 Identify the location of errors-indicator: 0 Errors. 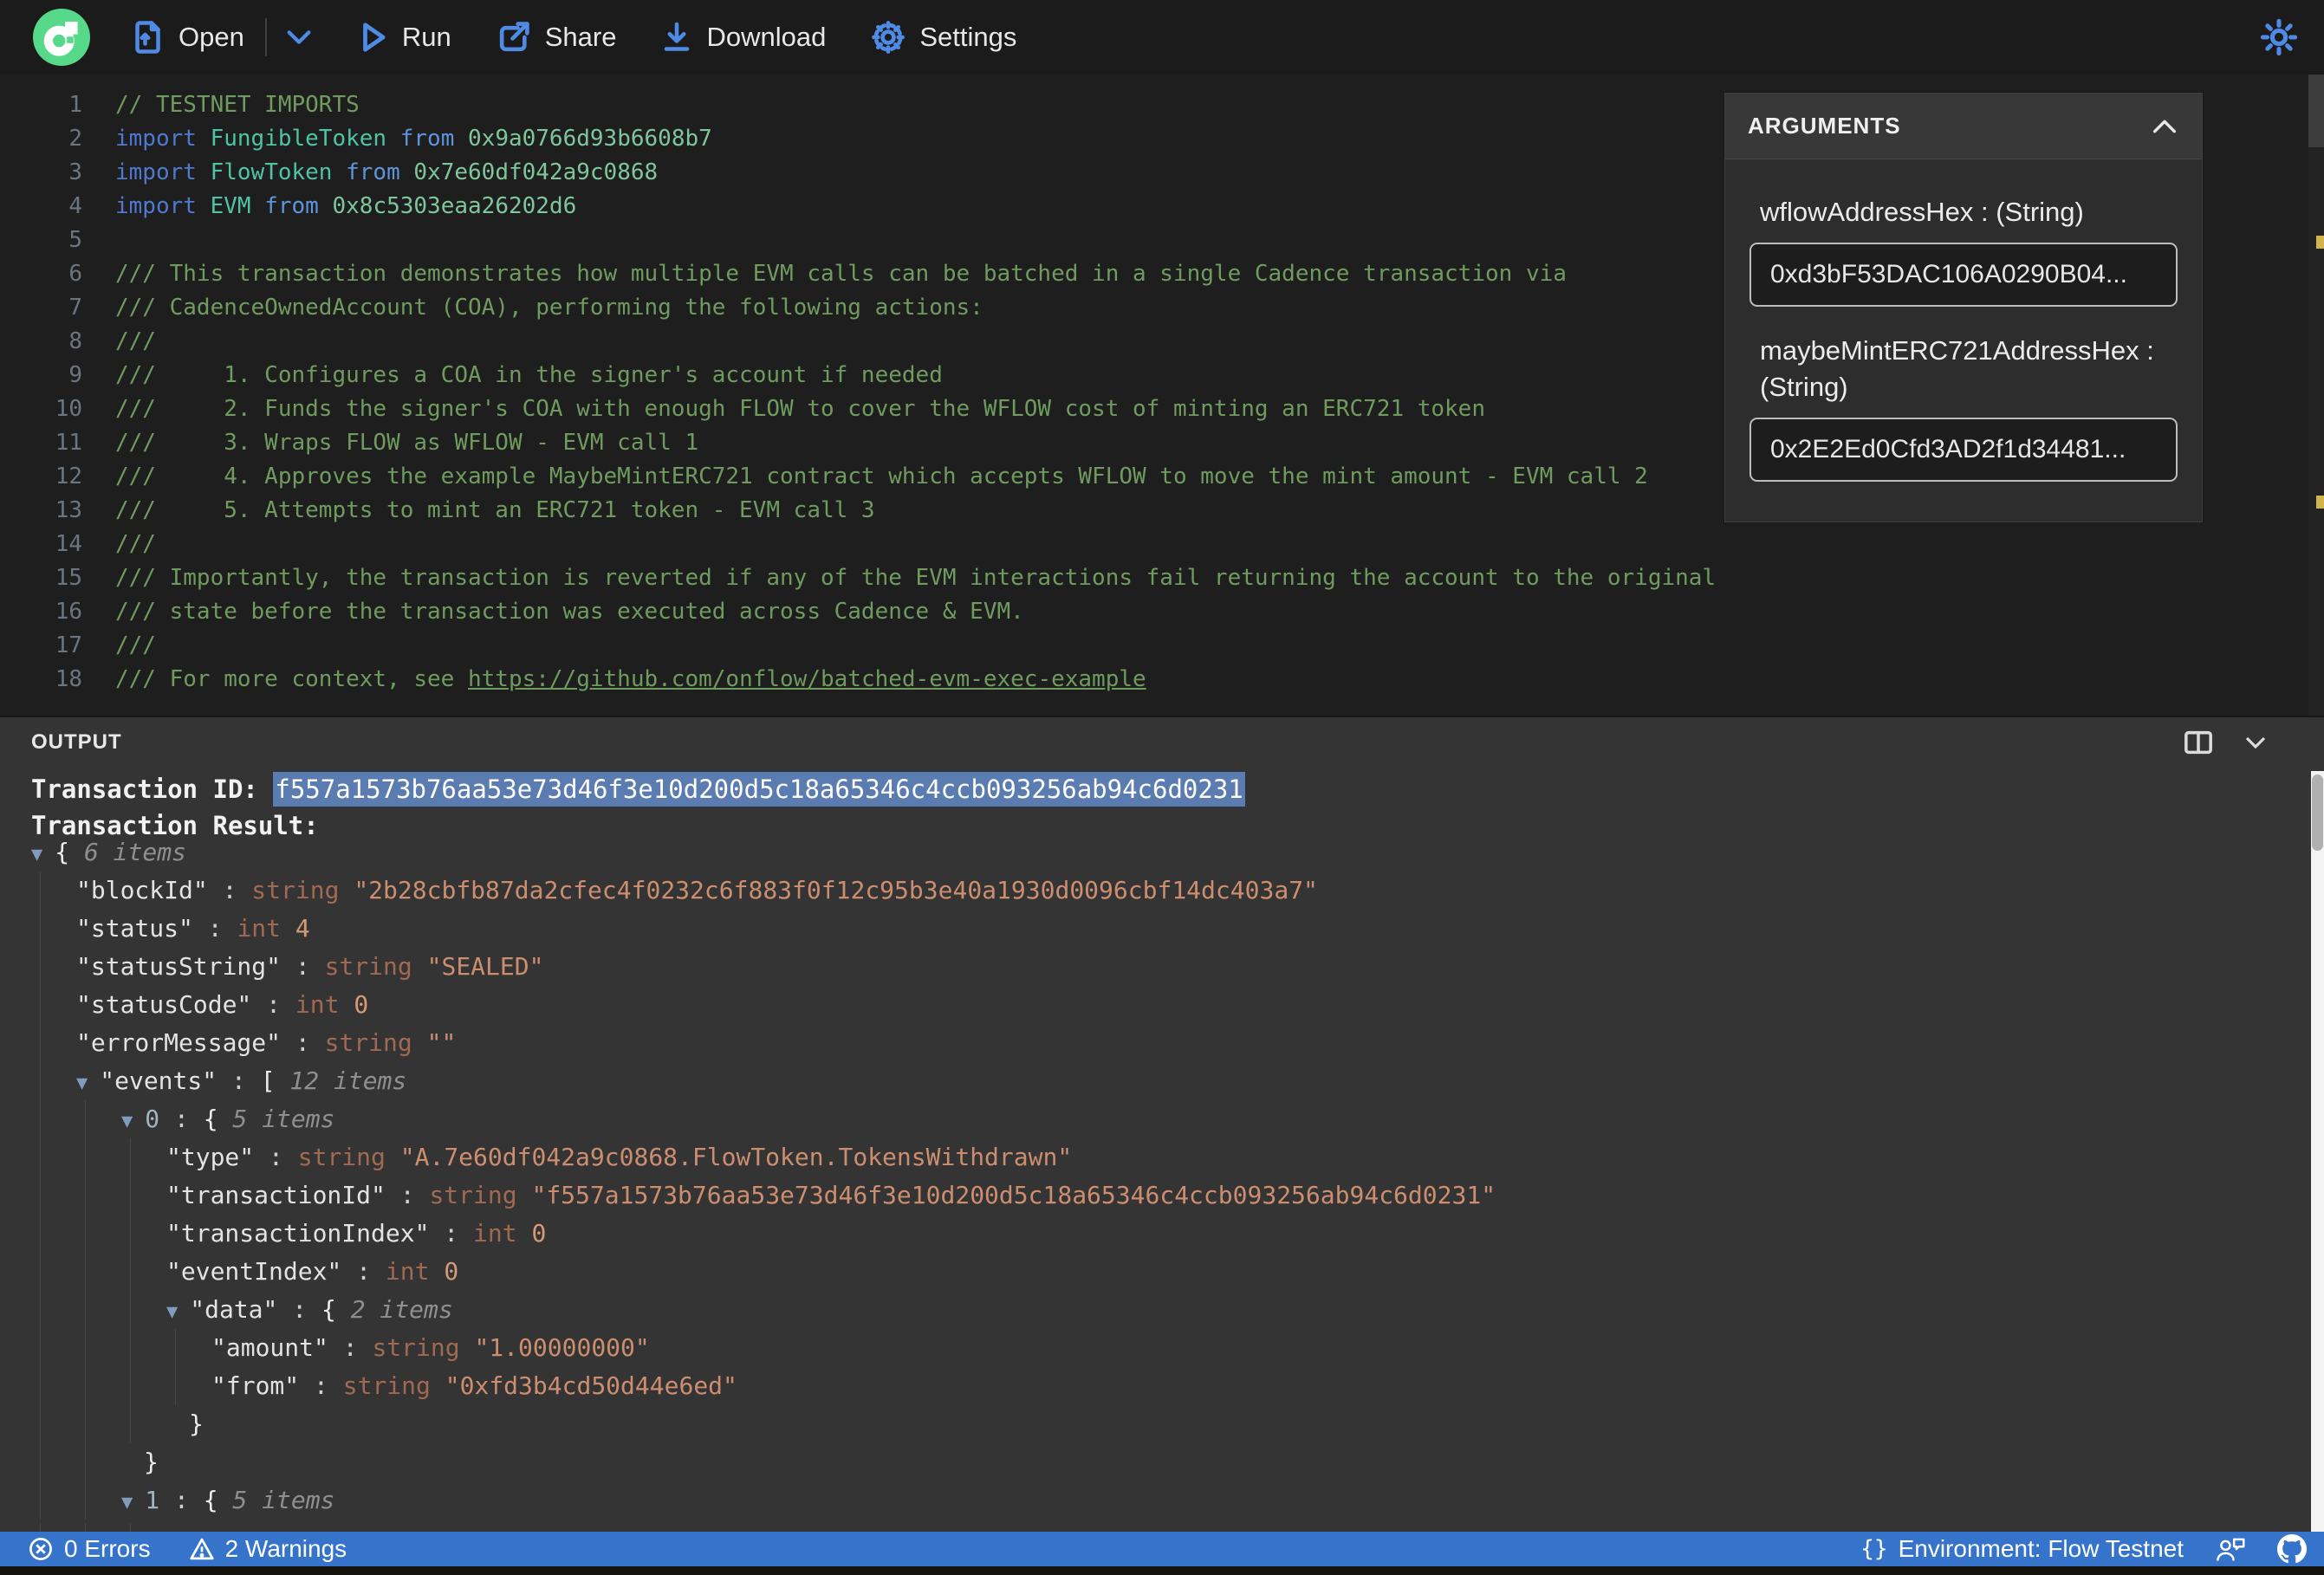
(89, 1549).